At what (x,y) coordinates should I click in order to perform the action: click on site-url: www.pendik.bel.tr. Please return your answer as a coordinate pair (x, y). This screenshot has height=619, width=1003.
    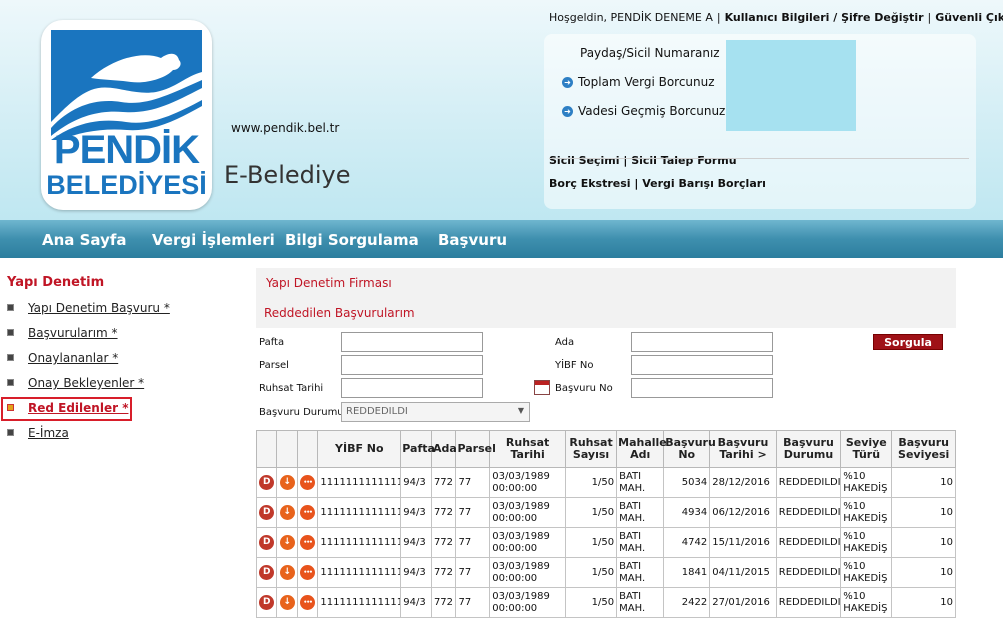
    Looking at the image, I should click on (285, 128).